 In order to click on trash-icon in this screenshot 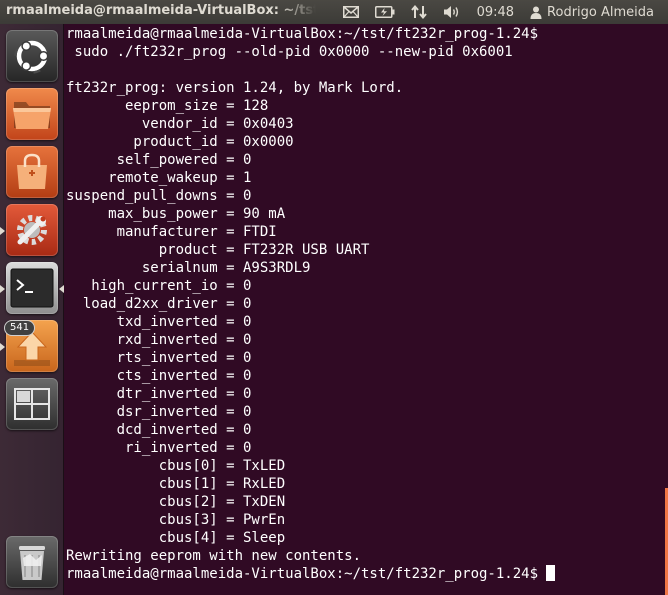, I will do `click(32, 563)`.